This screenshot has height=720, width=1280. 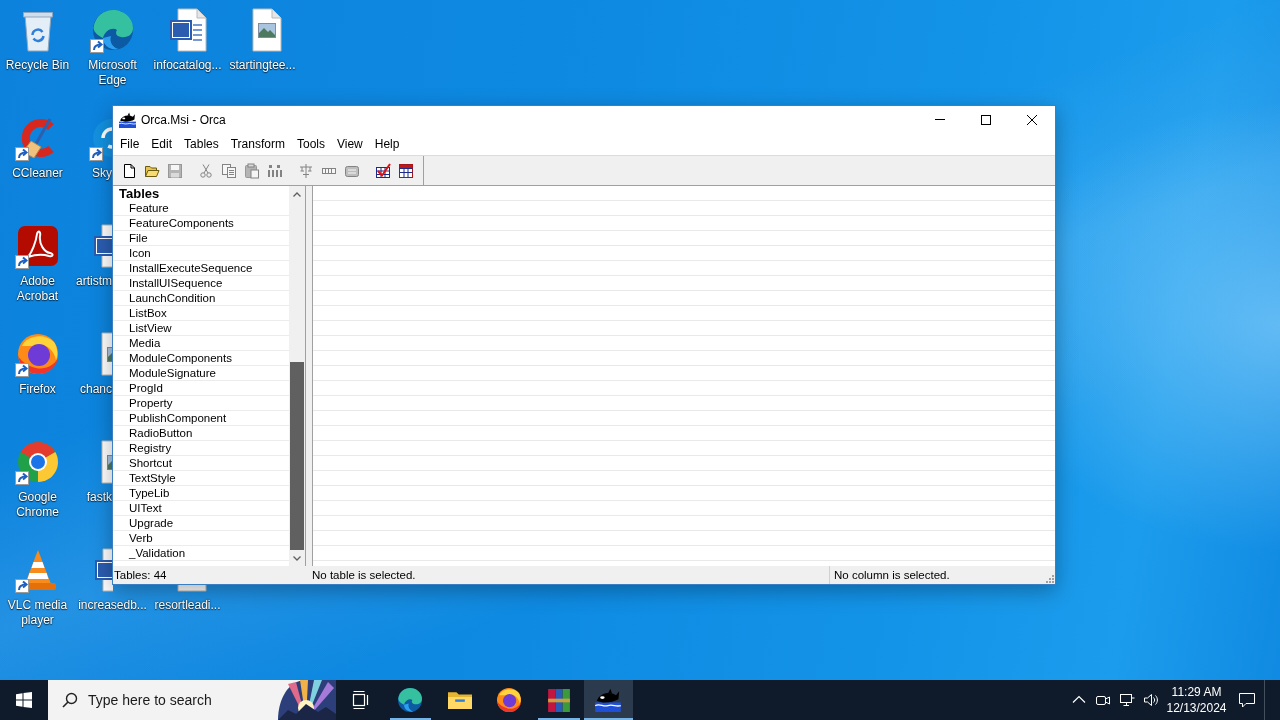 What do you see at coordinates (509, 700) in the screenshot?
I see `firefox-icon` at bounding box center [509, 700].